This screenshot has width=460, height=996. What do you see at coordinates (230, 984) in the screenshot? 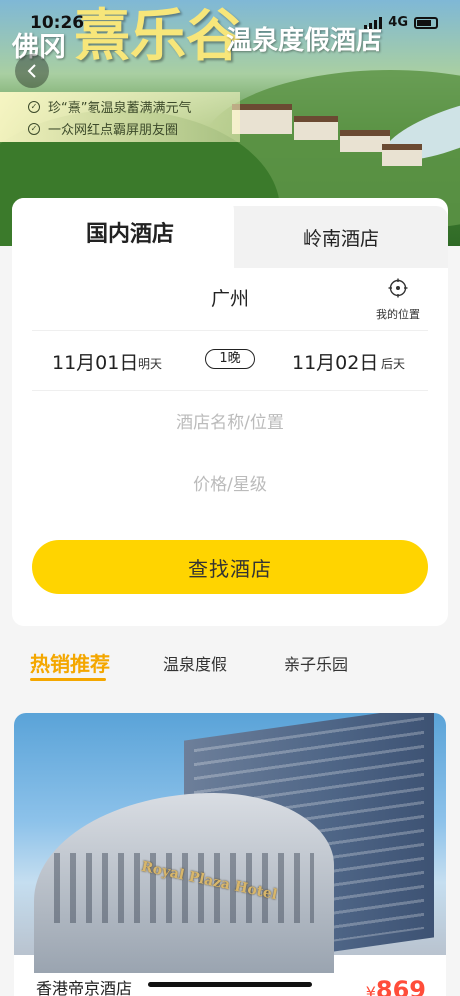
I see `home-indicator` at bounding box center [230, 984].